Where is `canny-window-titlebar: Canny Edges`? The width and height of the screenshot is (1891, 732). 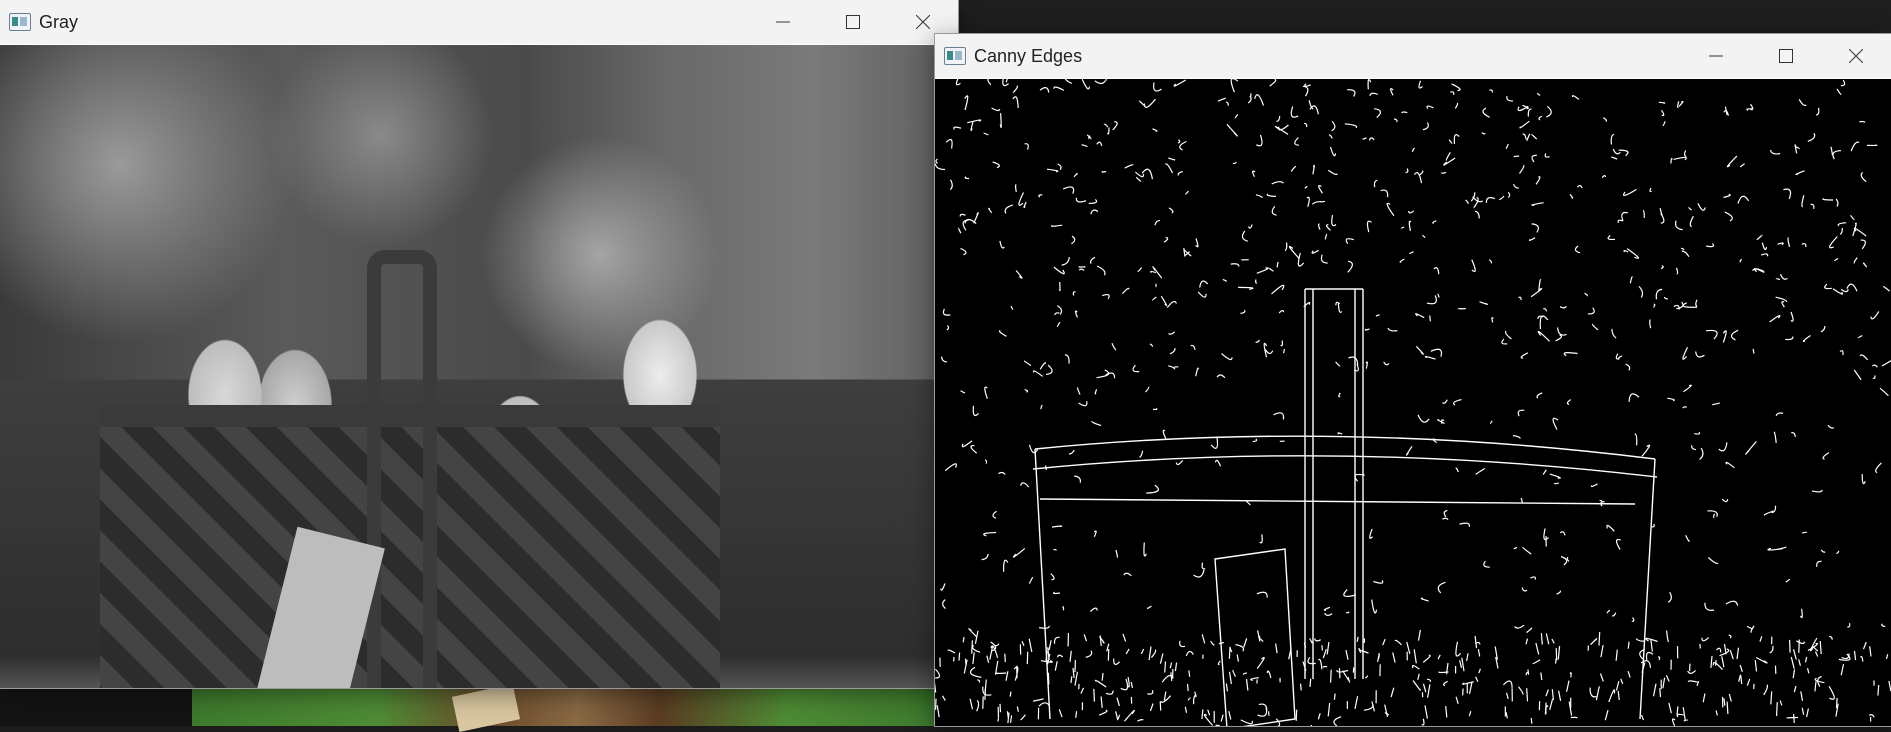 canny-window-titlebar: Canny Edges is located at coordinates (1413, 56).